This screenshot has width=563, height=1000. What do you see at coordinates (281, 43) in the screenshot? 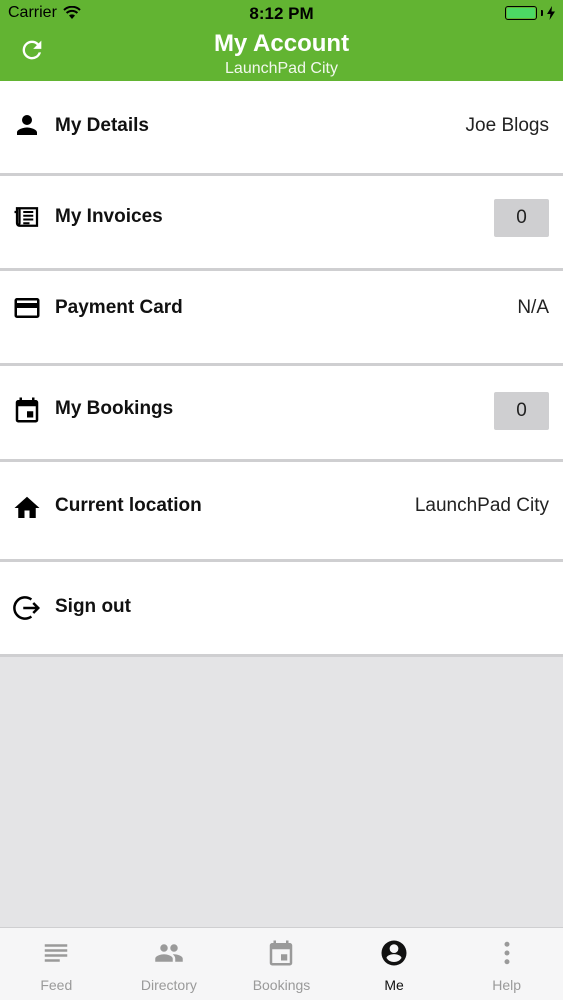
I see `page-title: My Account` at bounding box center [281, 43].